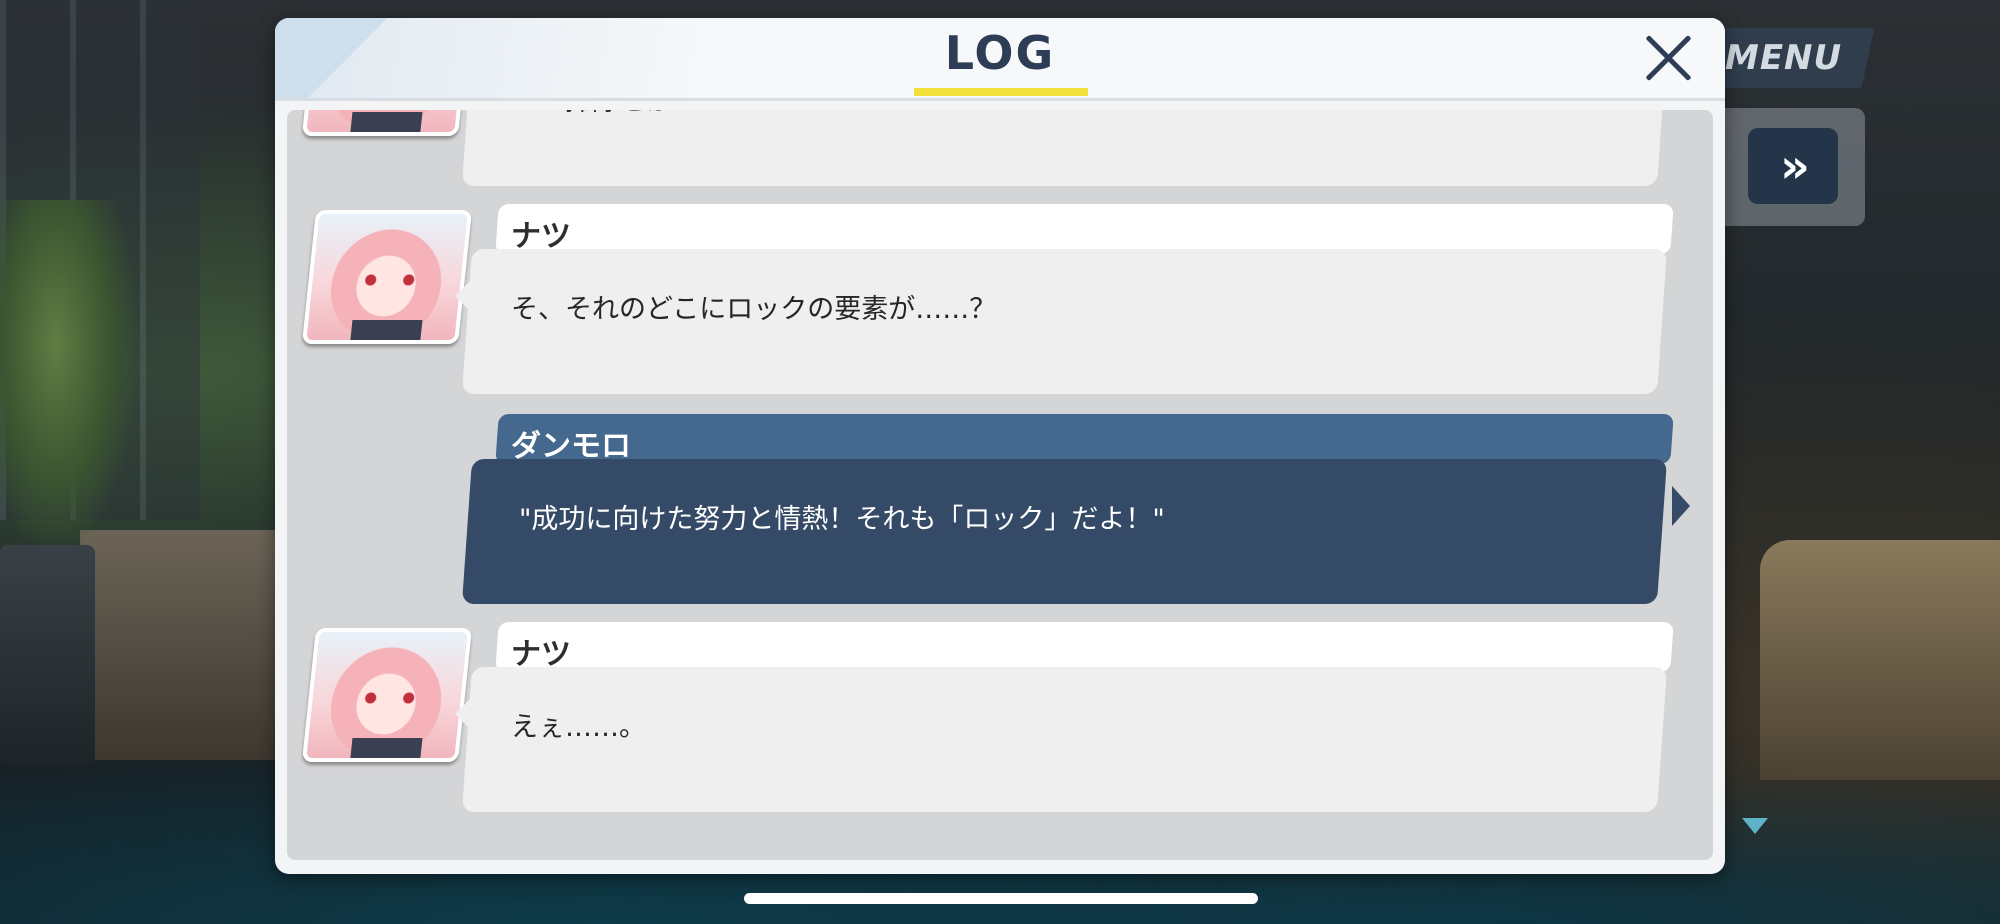 The image size is (2000, 924). I want to click on log-modal-header: LOG, so click(1000, 58).